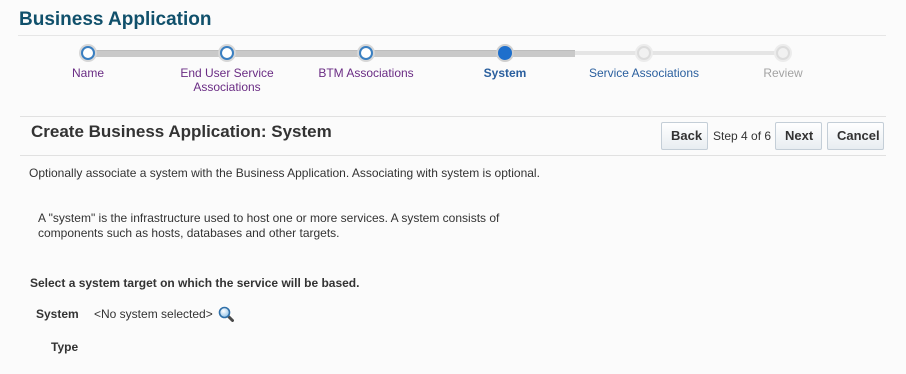  Describe the element at coordinates (57, 314) in the screenshot. I see `system-label: System` at that location.